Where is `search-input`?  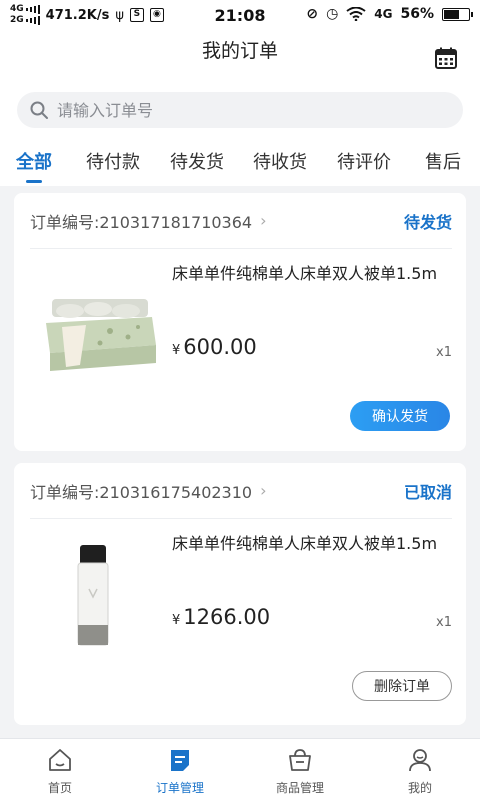 search-input is located at coordinates (247, 110).